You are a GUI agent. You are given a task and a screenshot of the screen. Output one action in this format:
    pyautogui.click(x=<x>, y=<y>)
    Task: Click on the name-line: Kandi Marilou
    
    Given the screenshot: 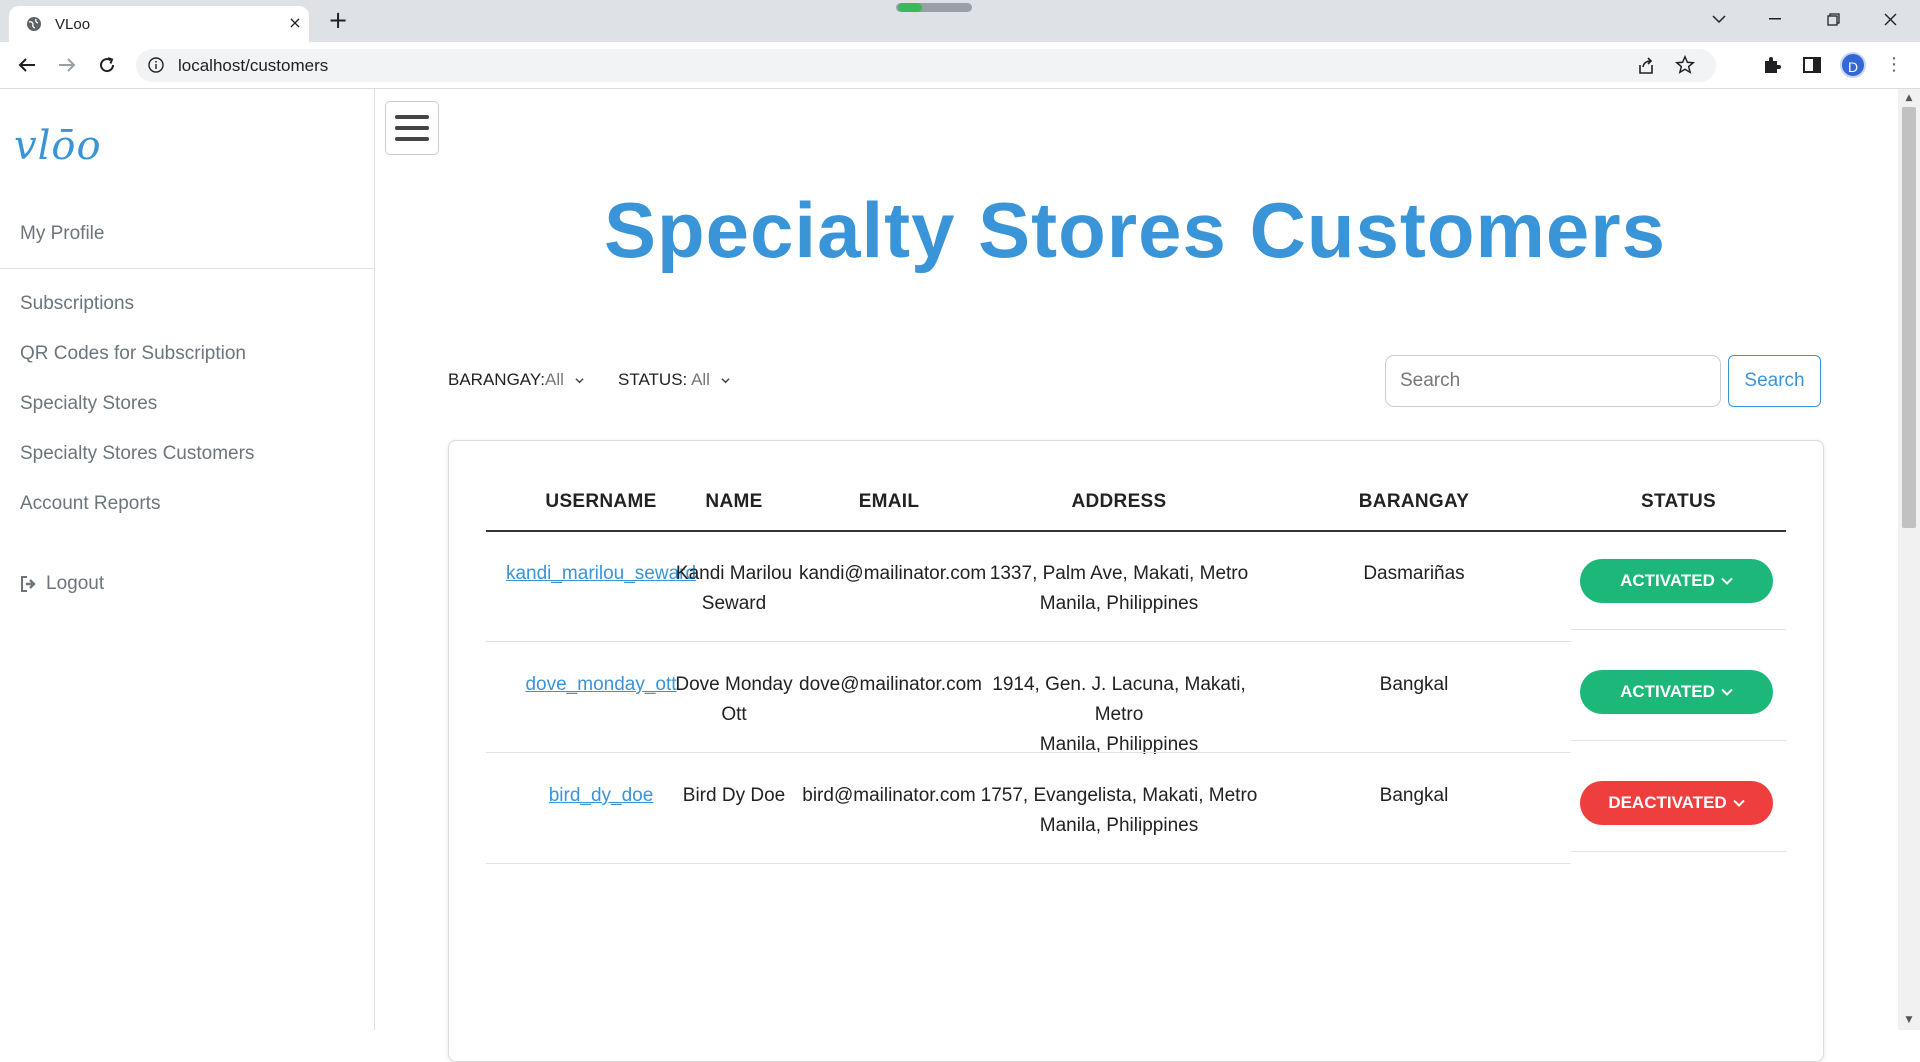 What is the action you would take?
    pyautogui.click(x=734, y=573)
    